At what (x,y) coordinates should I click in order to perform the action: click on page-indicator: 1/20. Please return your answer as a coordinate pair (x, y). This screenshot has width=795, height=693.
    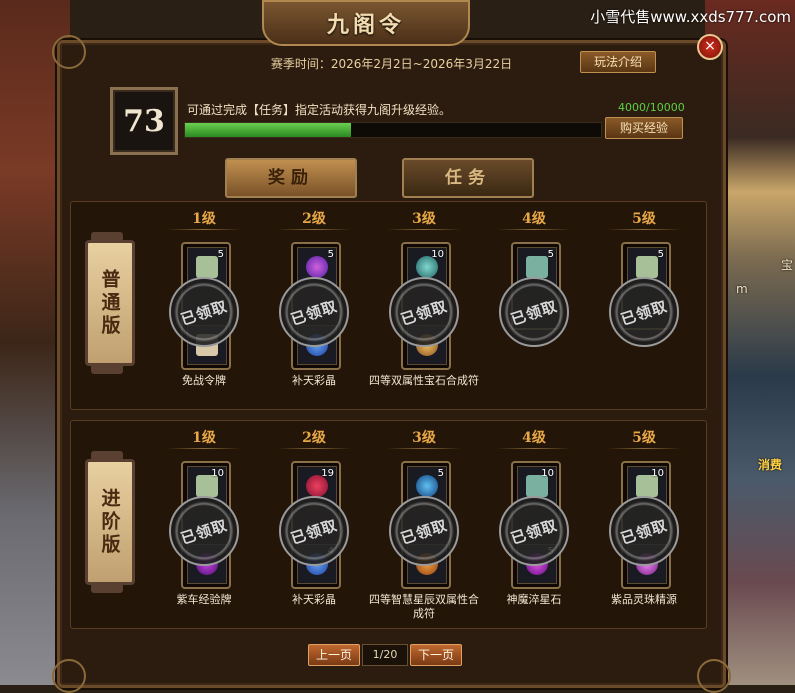
    Looking at the image, I should click on (385, 655).